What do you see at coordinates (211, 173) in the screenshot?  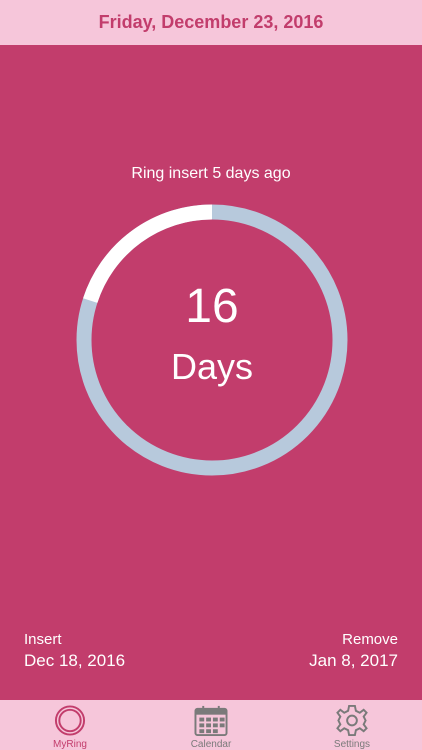 I see `status-text: Ring insert 5 days ago` at bounding box center [211, 173].